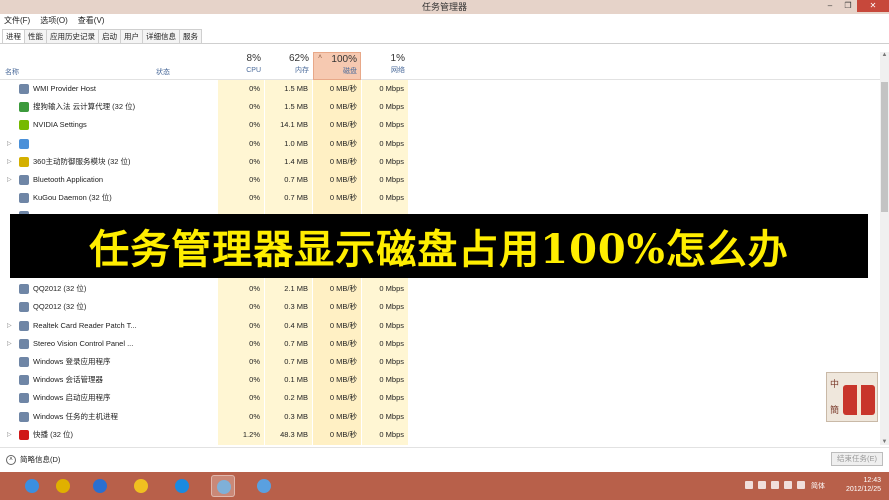 The image size is (889, 500). I want to click on tab-app-history: 应用历史记录, so click(72, 36).